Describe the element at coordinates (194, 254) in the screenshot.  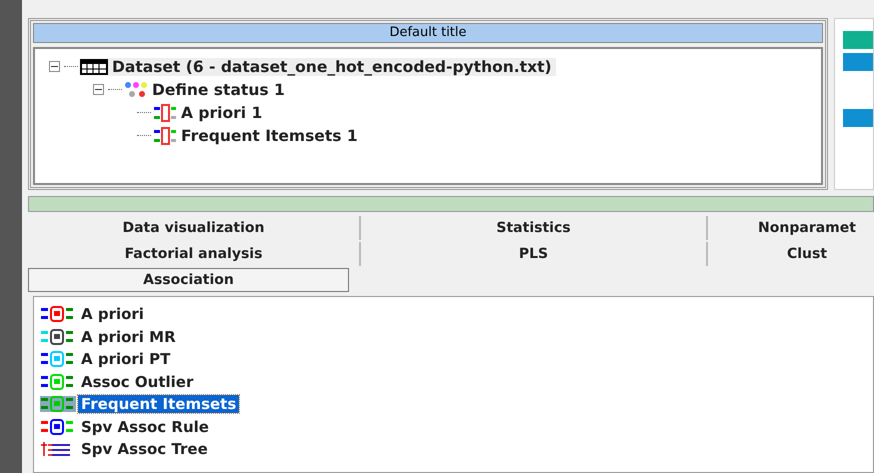
I see `category-tab: Factorial analysis` at that location.